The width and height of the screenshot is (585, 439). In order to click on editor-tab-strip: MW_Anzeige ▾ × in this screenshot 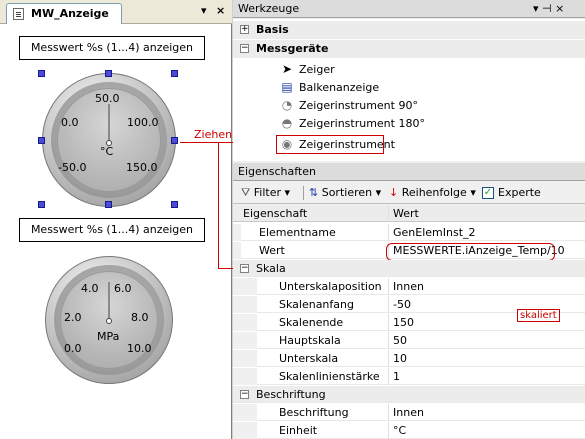, I will do `click(116, 12)`.